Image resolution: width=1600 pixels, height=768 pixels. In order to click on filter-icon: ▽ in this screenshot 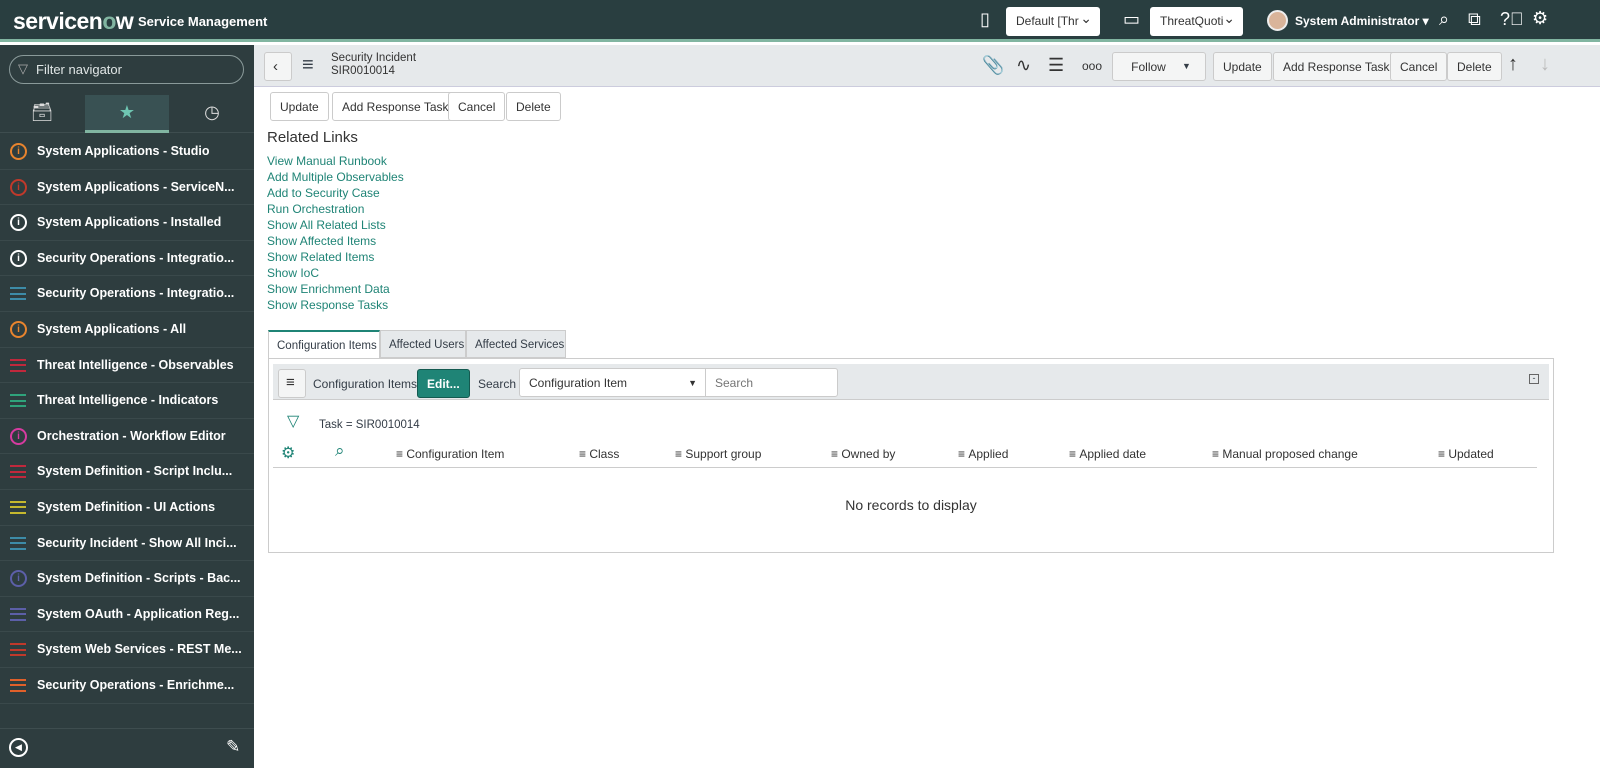, I will do `click(293, 421)`.